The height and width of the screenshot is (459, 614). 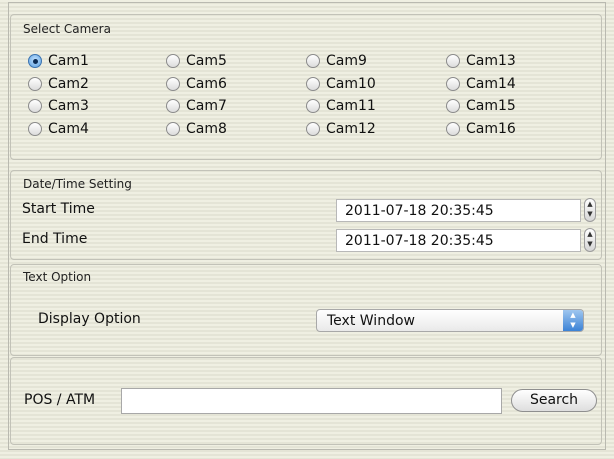 I want to click on text-option-title: Text Option, so click(x=57, y=277).